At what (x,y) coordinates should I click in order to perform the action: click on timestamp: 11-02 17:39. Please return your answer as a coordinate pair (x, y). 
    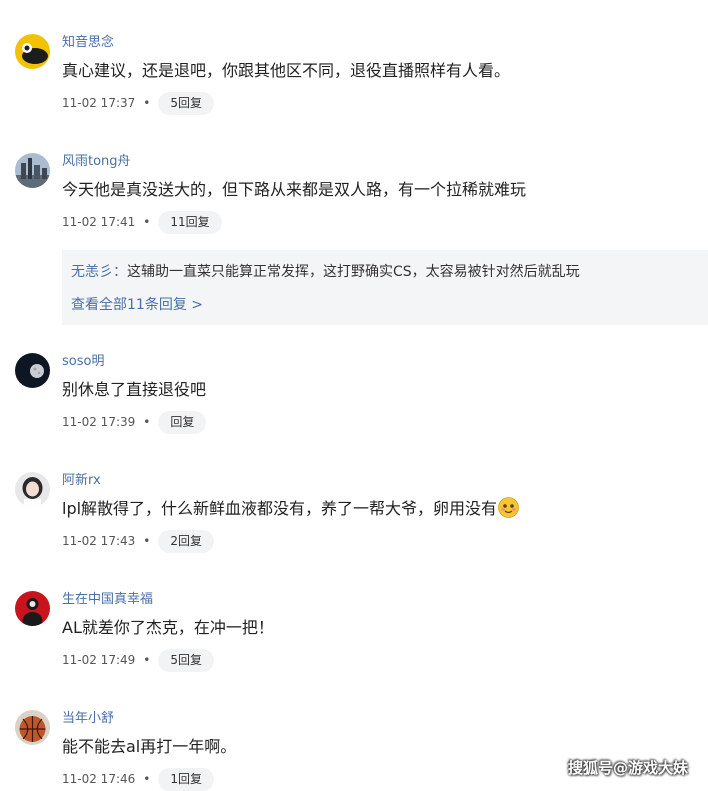
    Looking at the image, I should click on (99, 422).